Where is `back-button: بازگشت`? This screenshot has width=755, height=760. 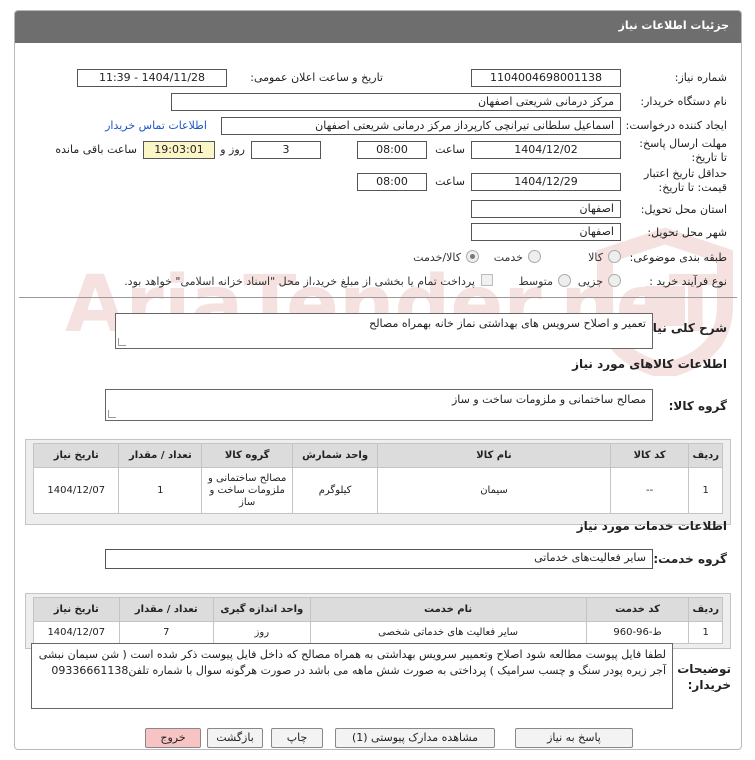
back-button: بازگشت is located at coordinates (235, 738).